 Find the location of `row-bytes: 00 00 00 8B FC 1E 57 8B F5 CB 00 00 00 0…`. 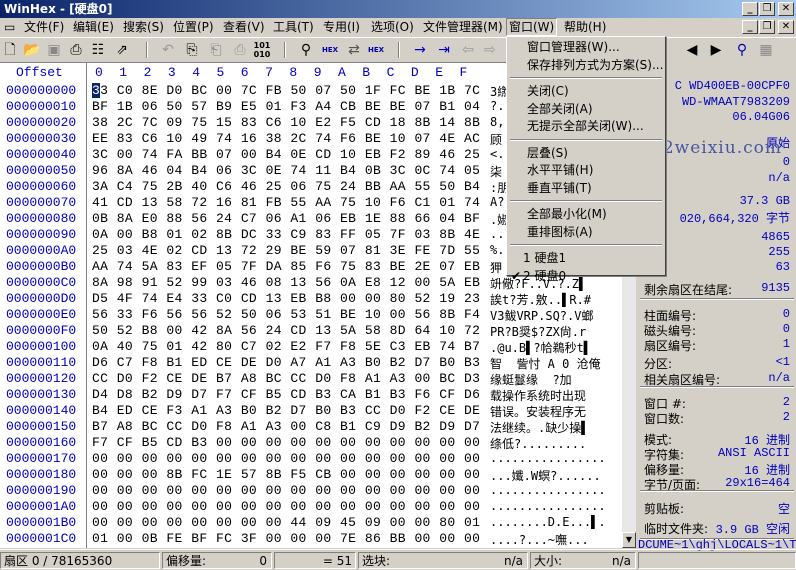

row-bytes: 00 00 00 8B FC 1E 57 8B F5 CB 00 00 00 0… is located at coordinates (286, 474).